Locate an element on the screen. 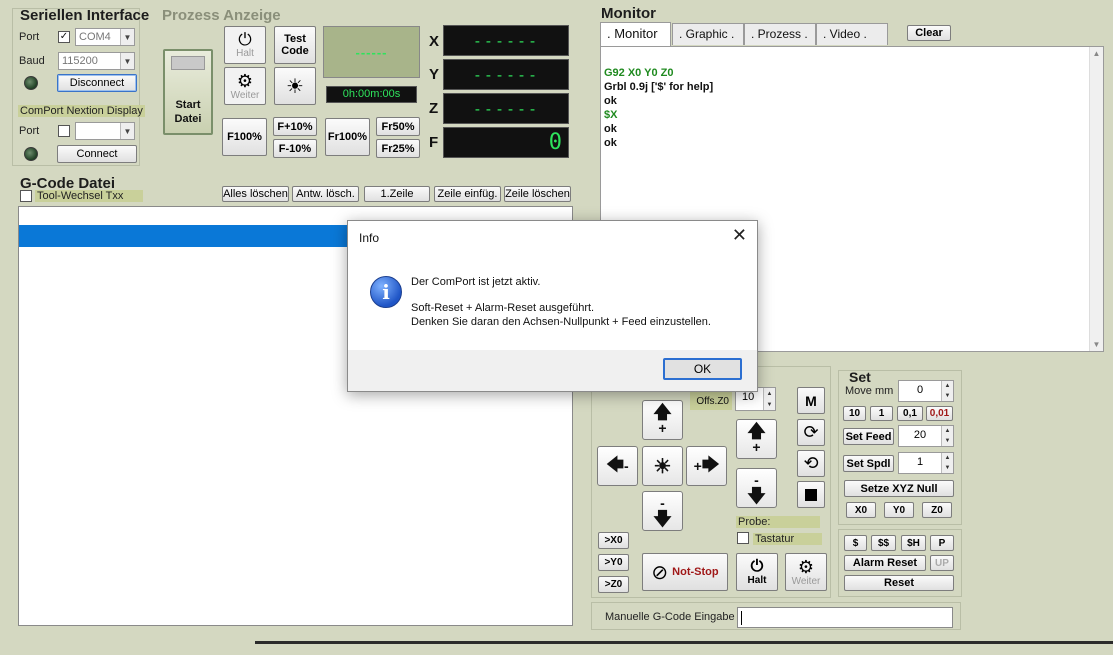 This screenshot has width=1113, height=655. port-label: Port is located at coordinates (29, 37).